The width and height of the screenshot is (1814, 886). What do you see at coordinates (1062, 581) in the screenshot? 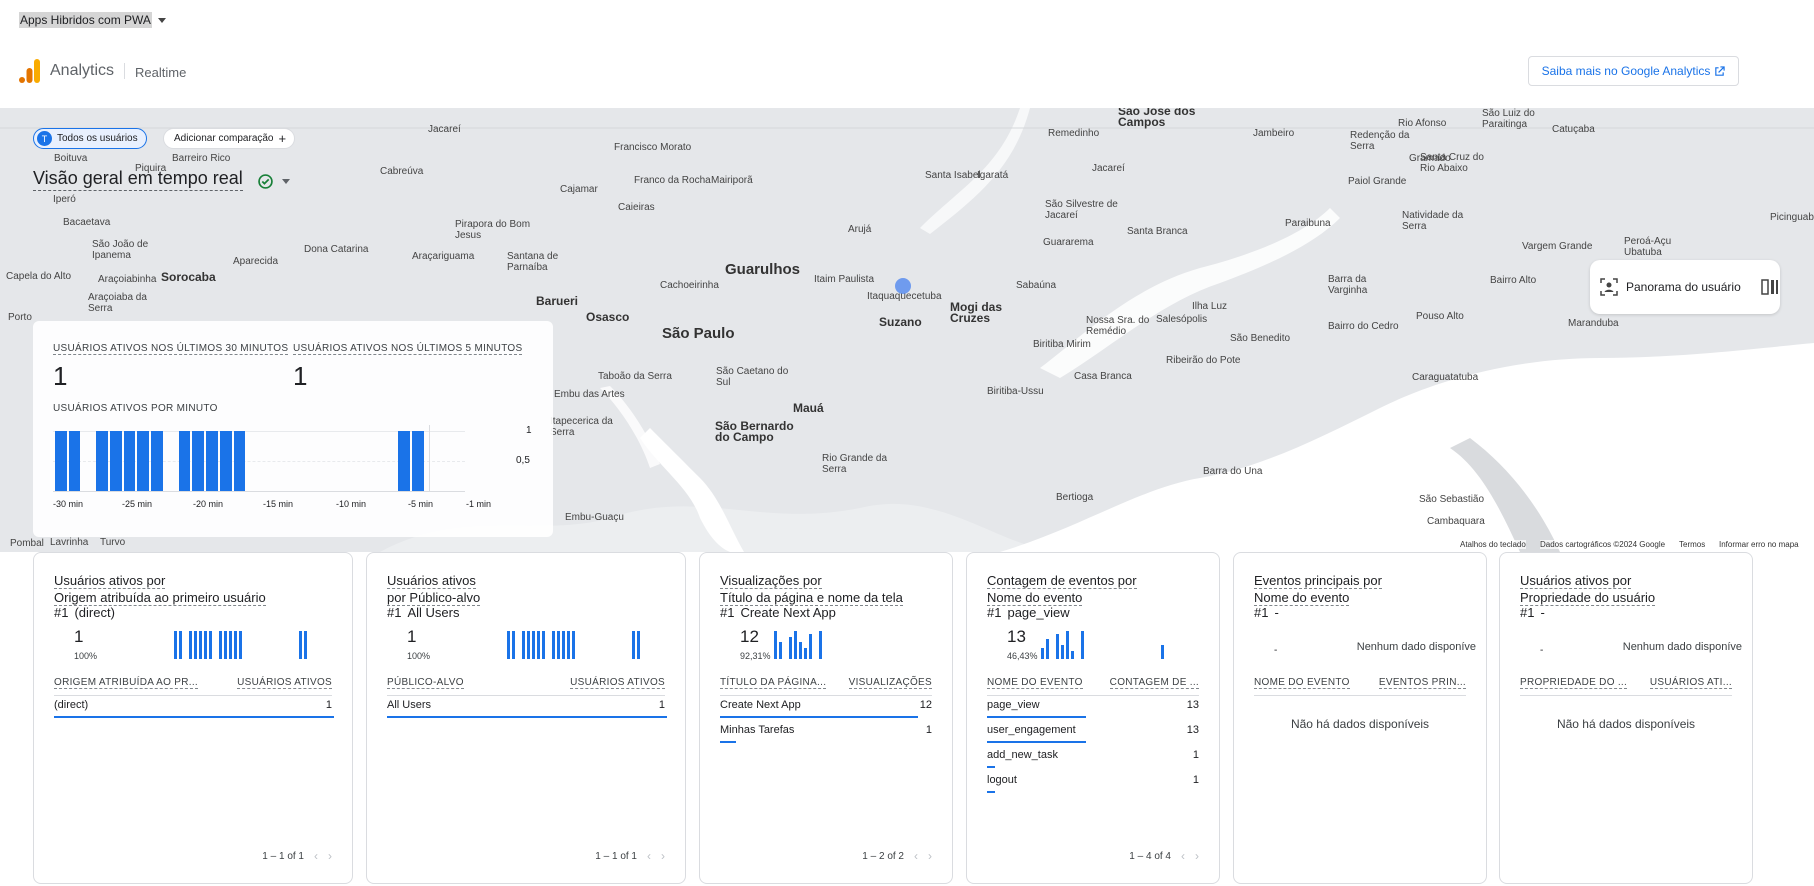
I see `card-title-metric: Contagem de eventos por` at bounding box center [1062, 581].